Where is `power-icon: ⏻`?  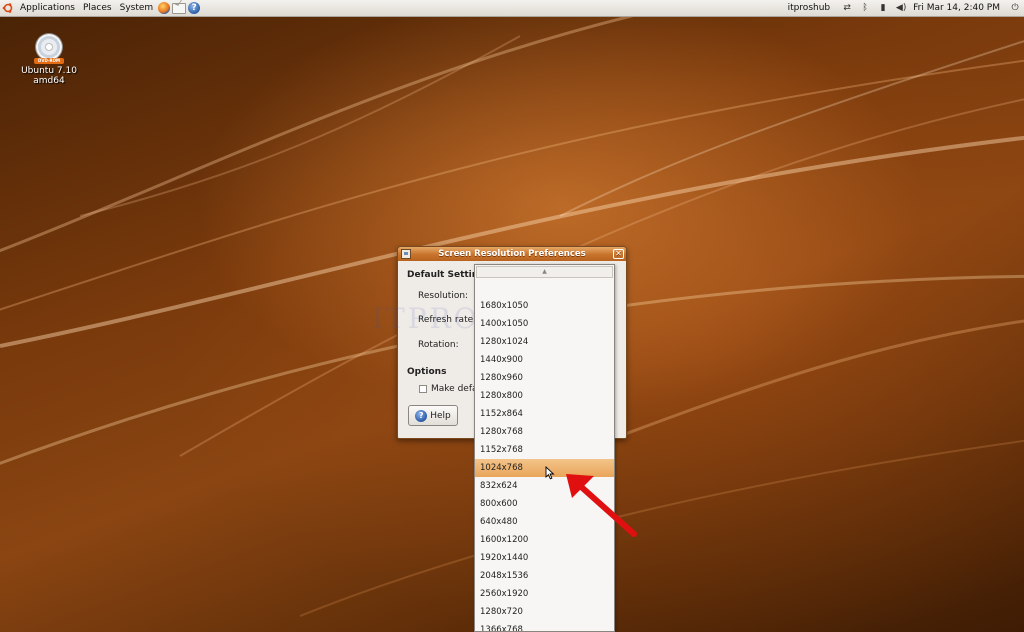
power-icon: ⏻ is located at coordinates (1015, 8).